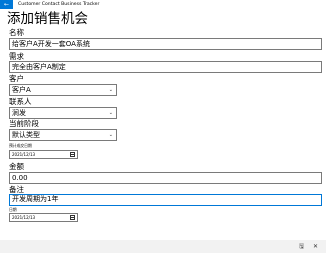 Image resolution: width=326 pixels, height=253 pixels. I want to click on amount-label: 金额, so click(16, 166).